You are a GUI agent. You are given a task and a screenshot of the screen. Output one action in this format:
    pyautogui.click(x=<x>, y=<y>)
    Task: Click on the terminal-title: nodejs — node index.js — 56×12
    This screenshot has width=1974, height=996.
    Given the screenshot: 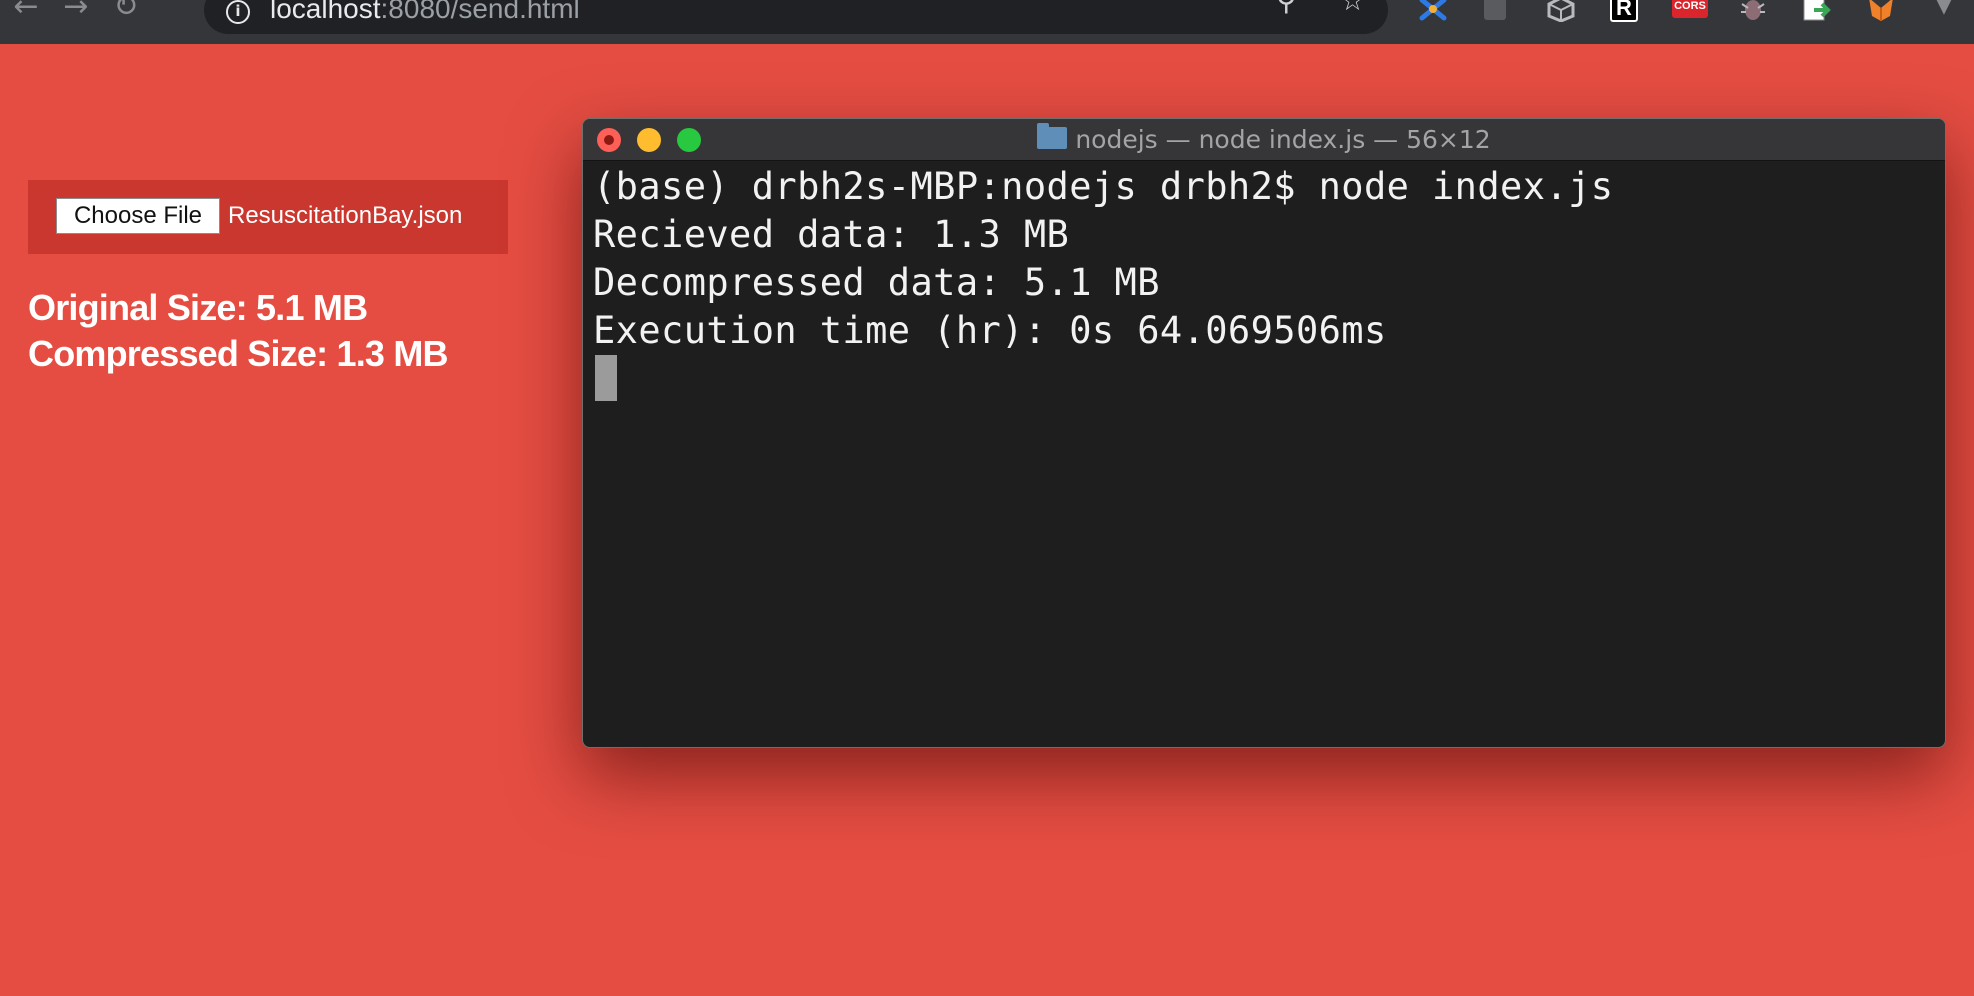 What is the action you would take?
    pyautogui.click(x=1283, y=139)
    